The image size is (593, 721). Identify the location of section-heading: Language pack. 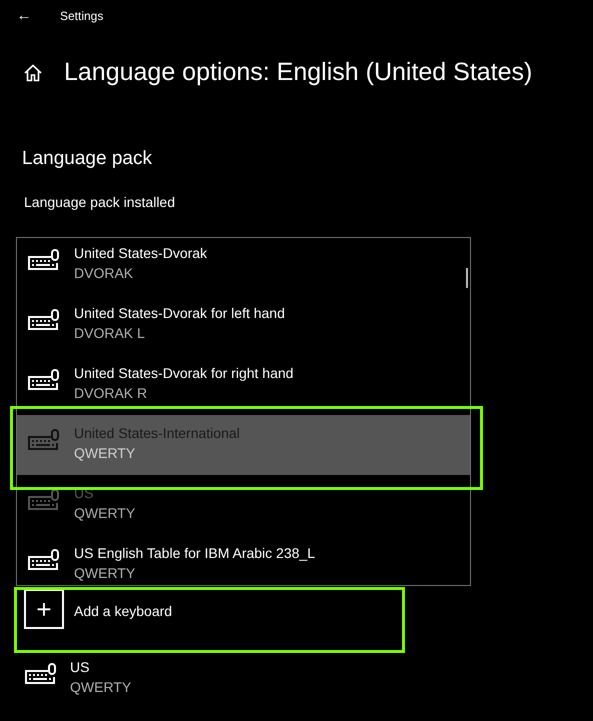
(87, 159).